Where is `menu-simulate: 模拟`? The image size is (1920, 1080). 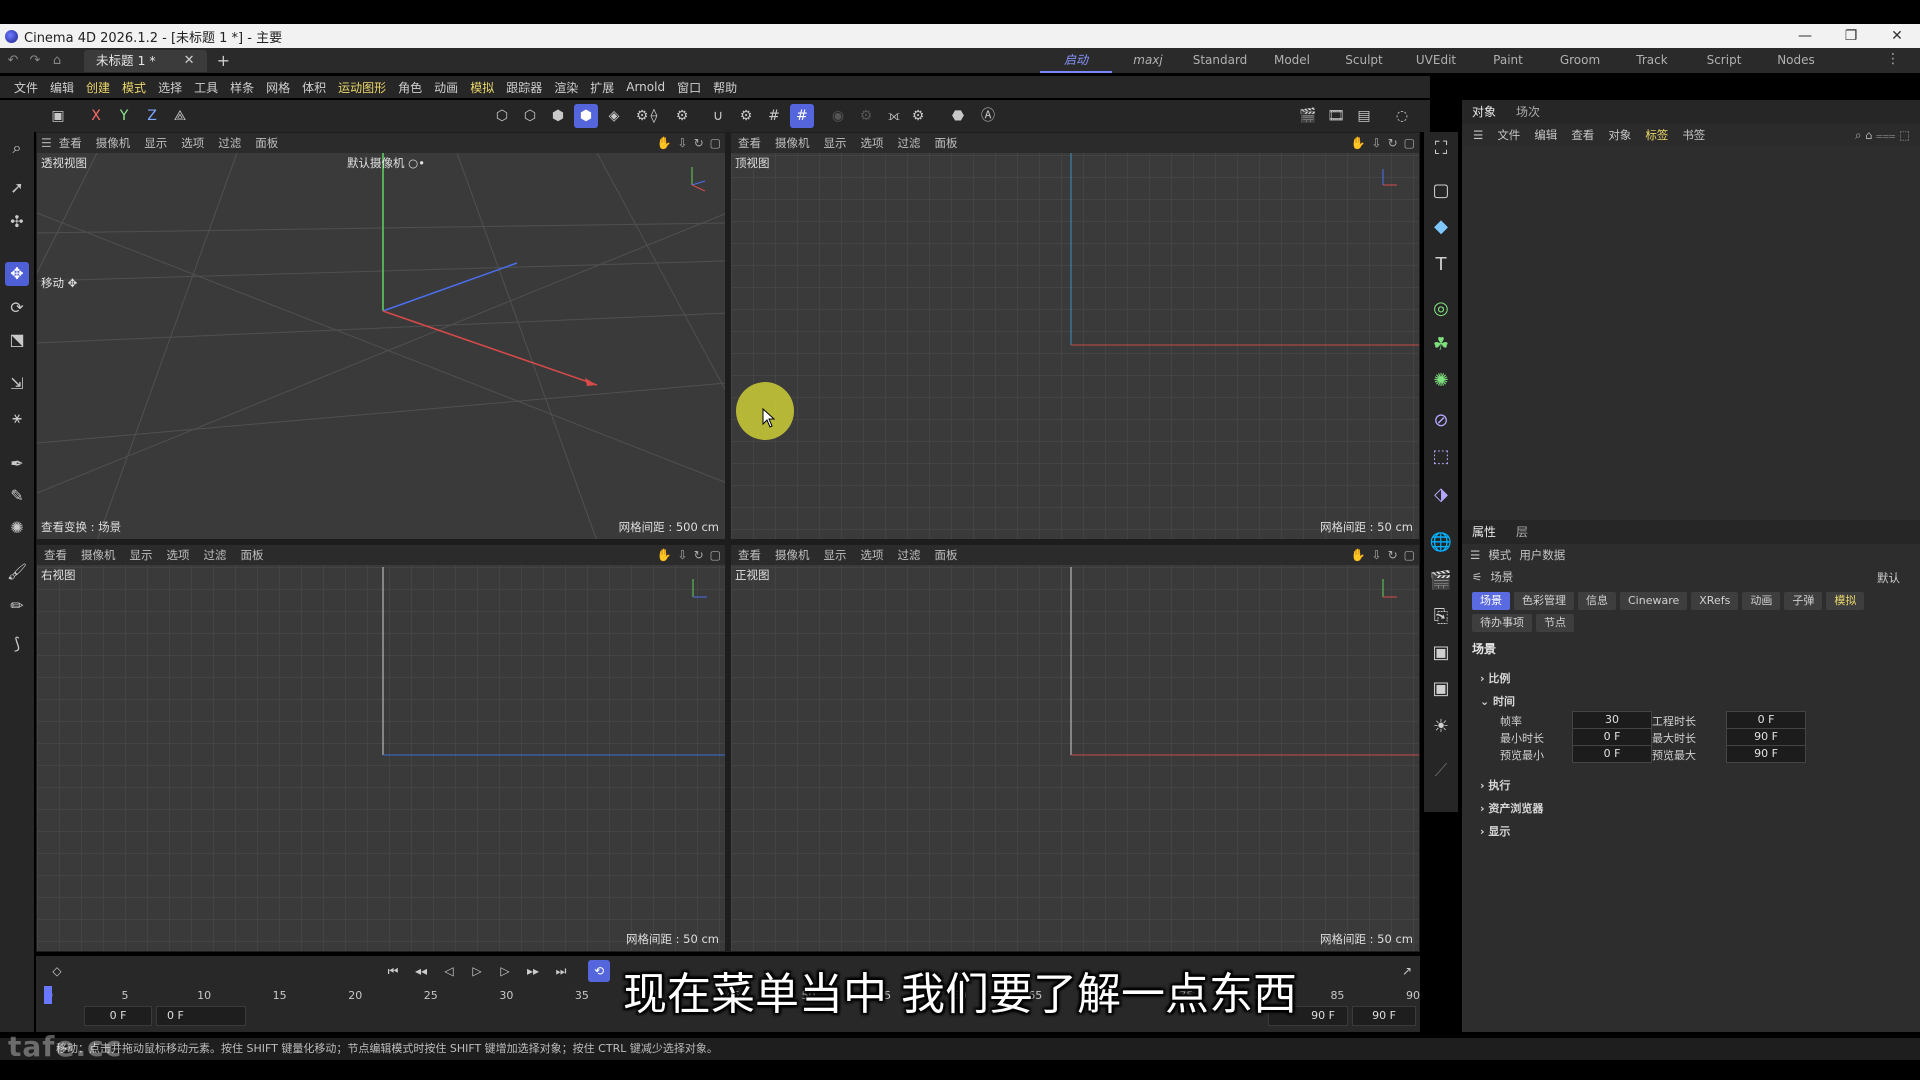 menu-simulate: 模拟 is located at coordinates (482, 87).